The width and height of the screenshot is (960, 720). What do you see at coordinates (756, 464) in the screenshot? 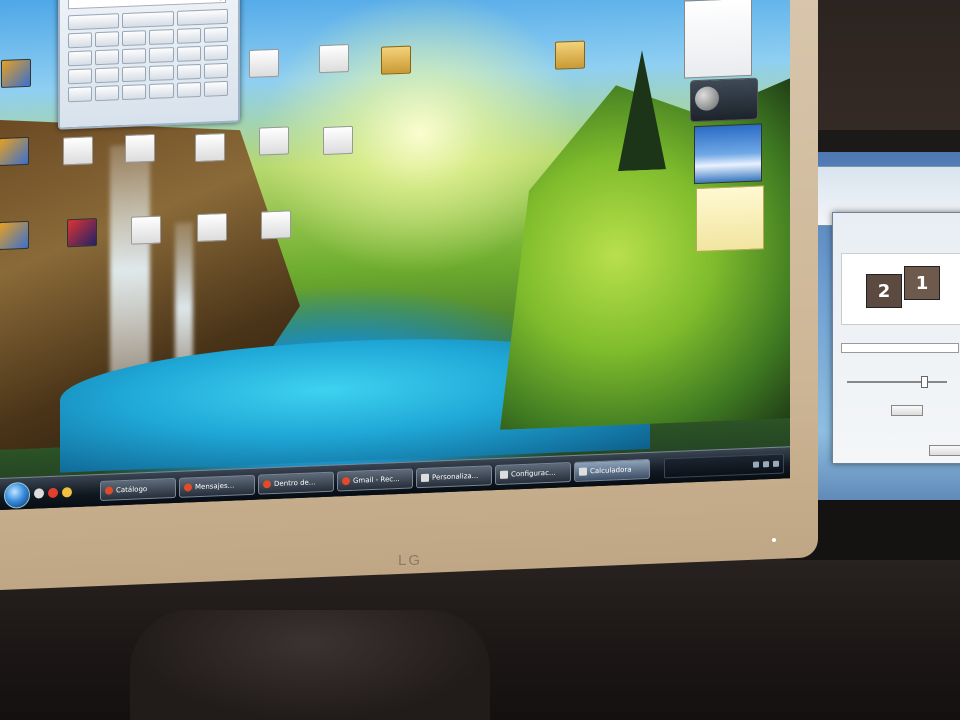
I see `network-icon` at bounding box center [756, 464].